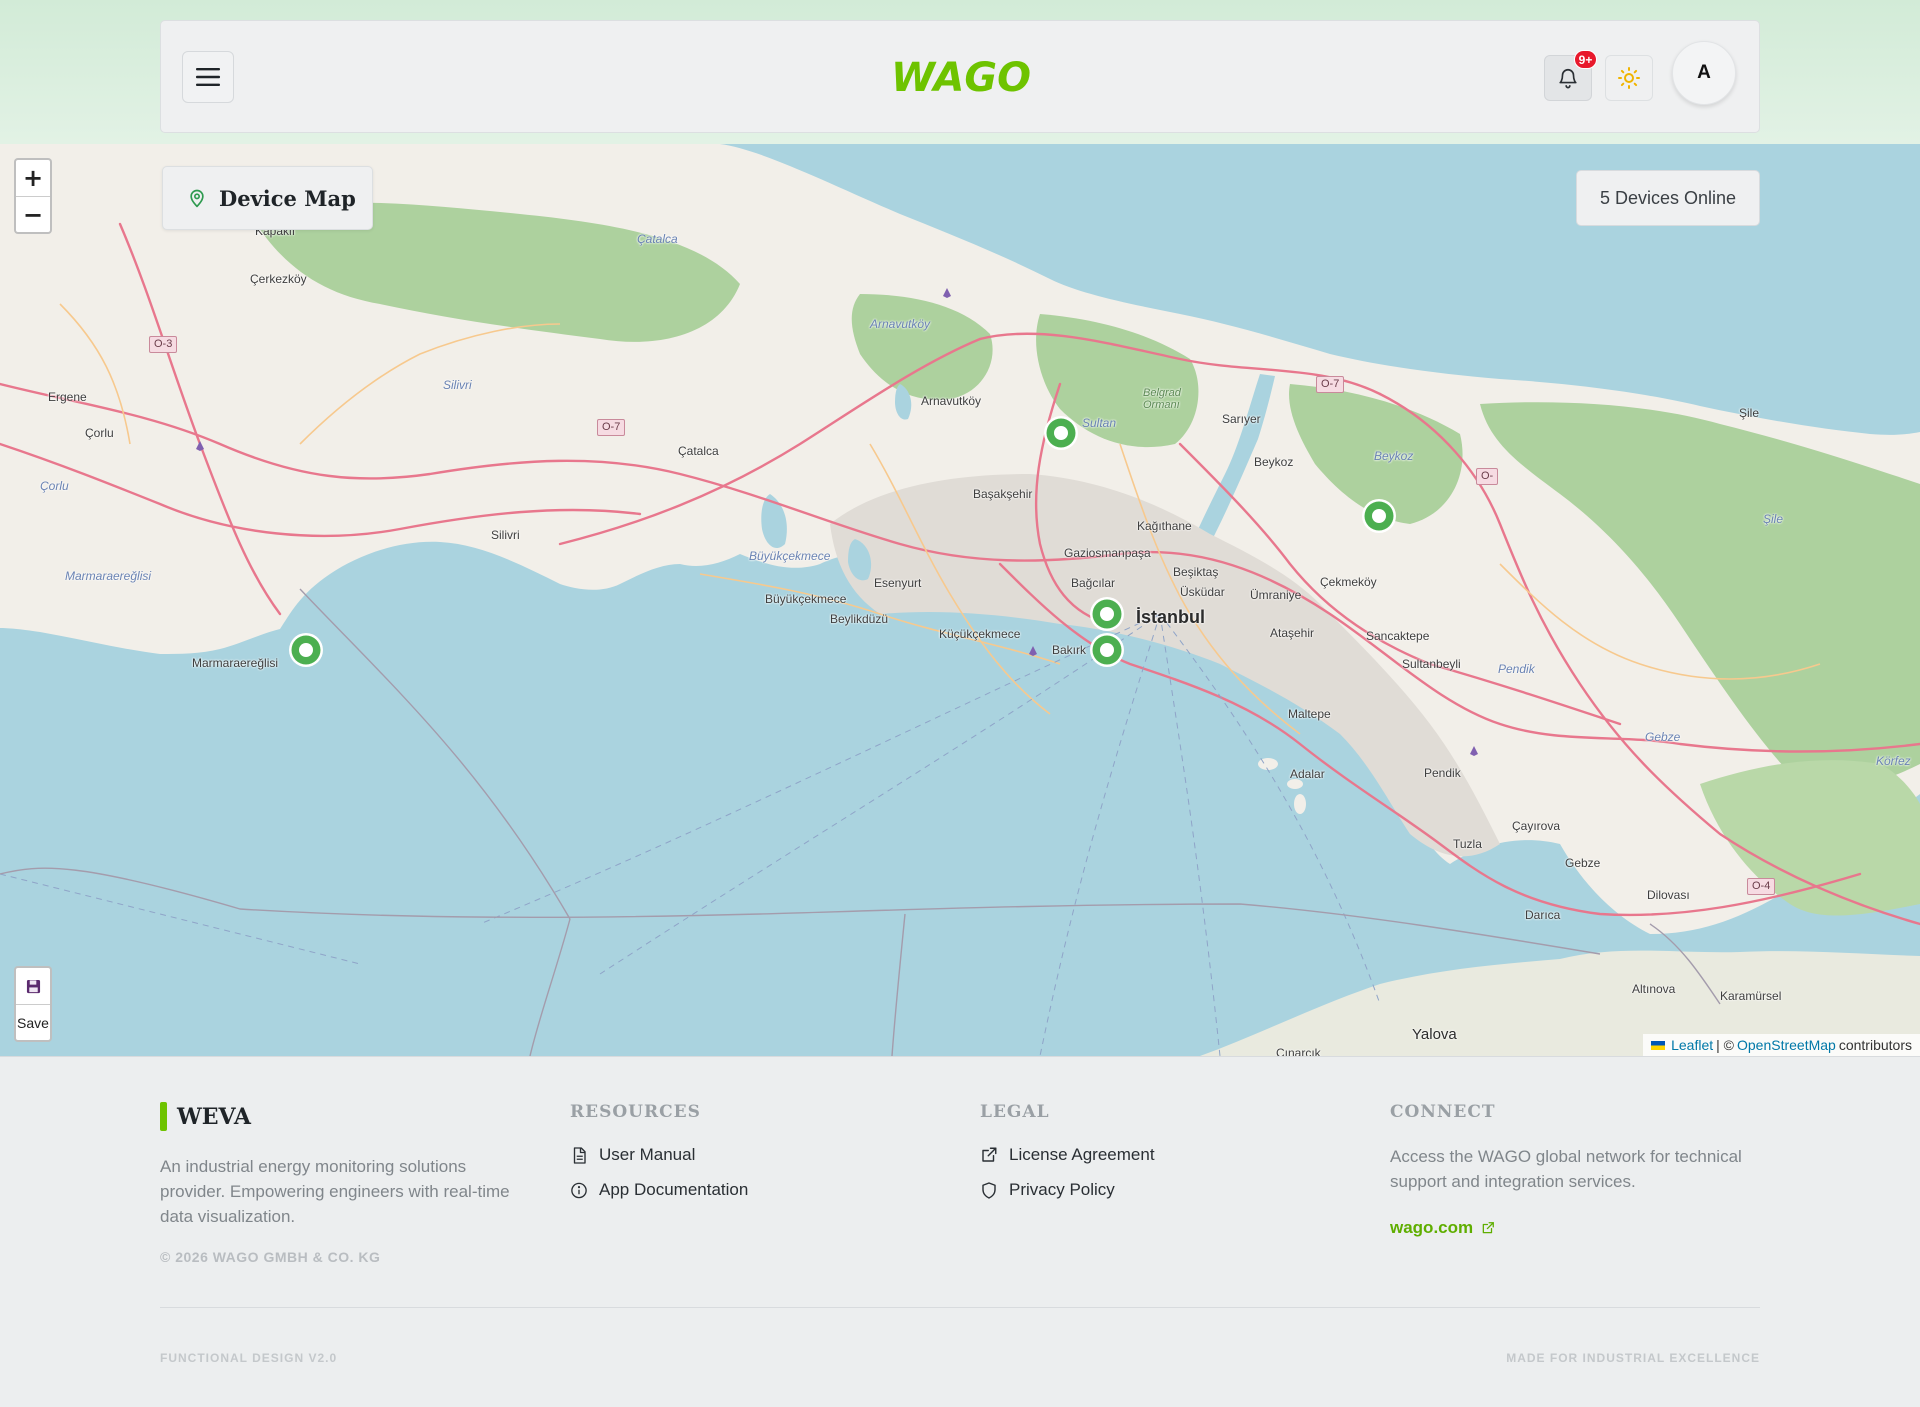 The image size is (1920, 1407). Describe the element at coordinates (859, 619) in the screenshot. I see `label-beylikduzu: Beylikdüzü` at that location.